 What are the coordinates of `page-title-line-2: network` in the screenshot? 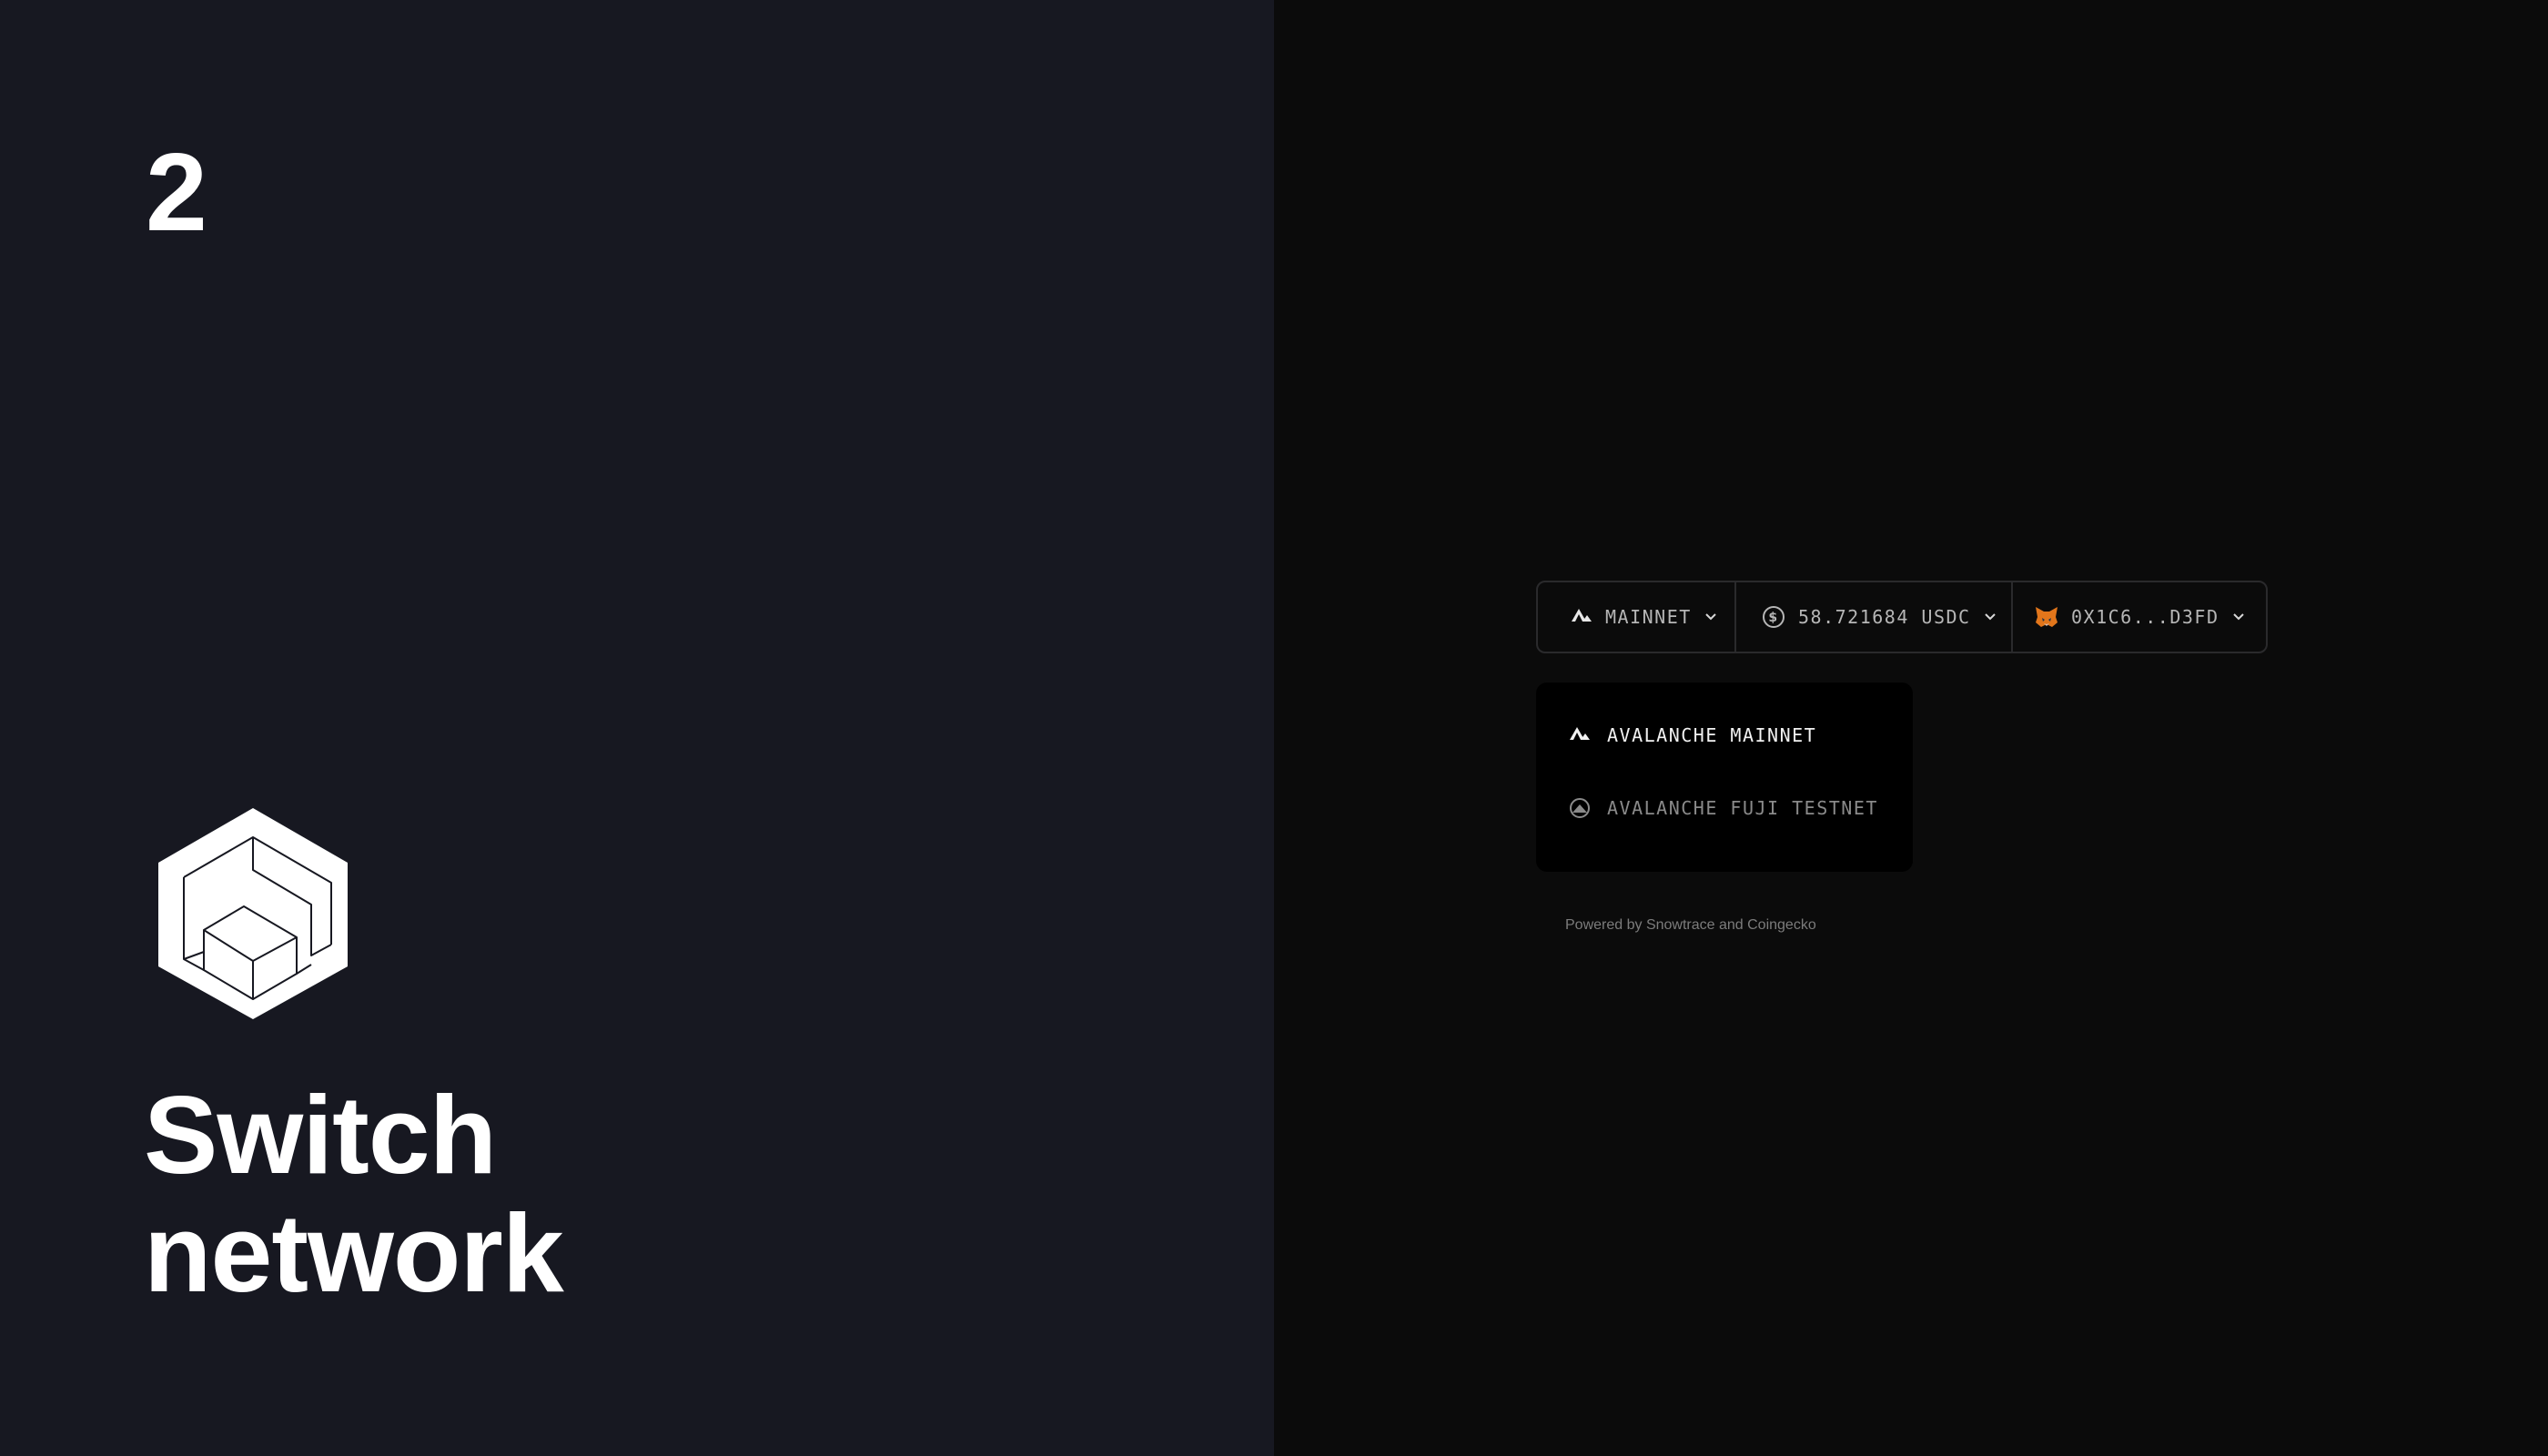 It's located at (354, 1253).